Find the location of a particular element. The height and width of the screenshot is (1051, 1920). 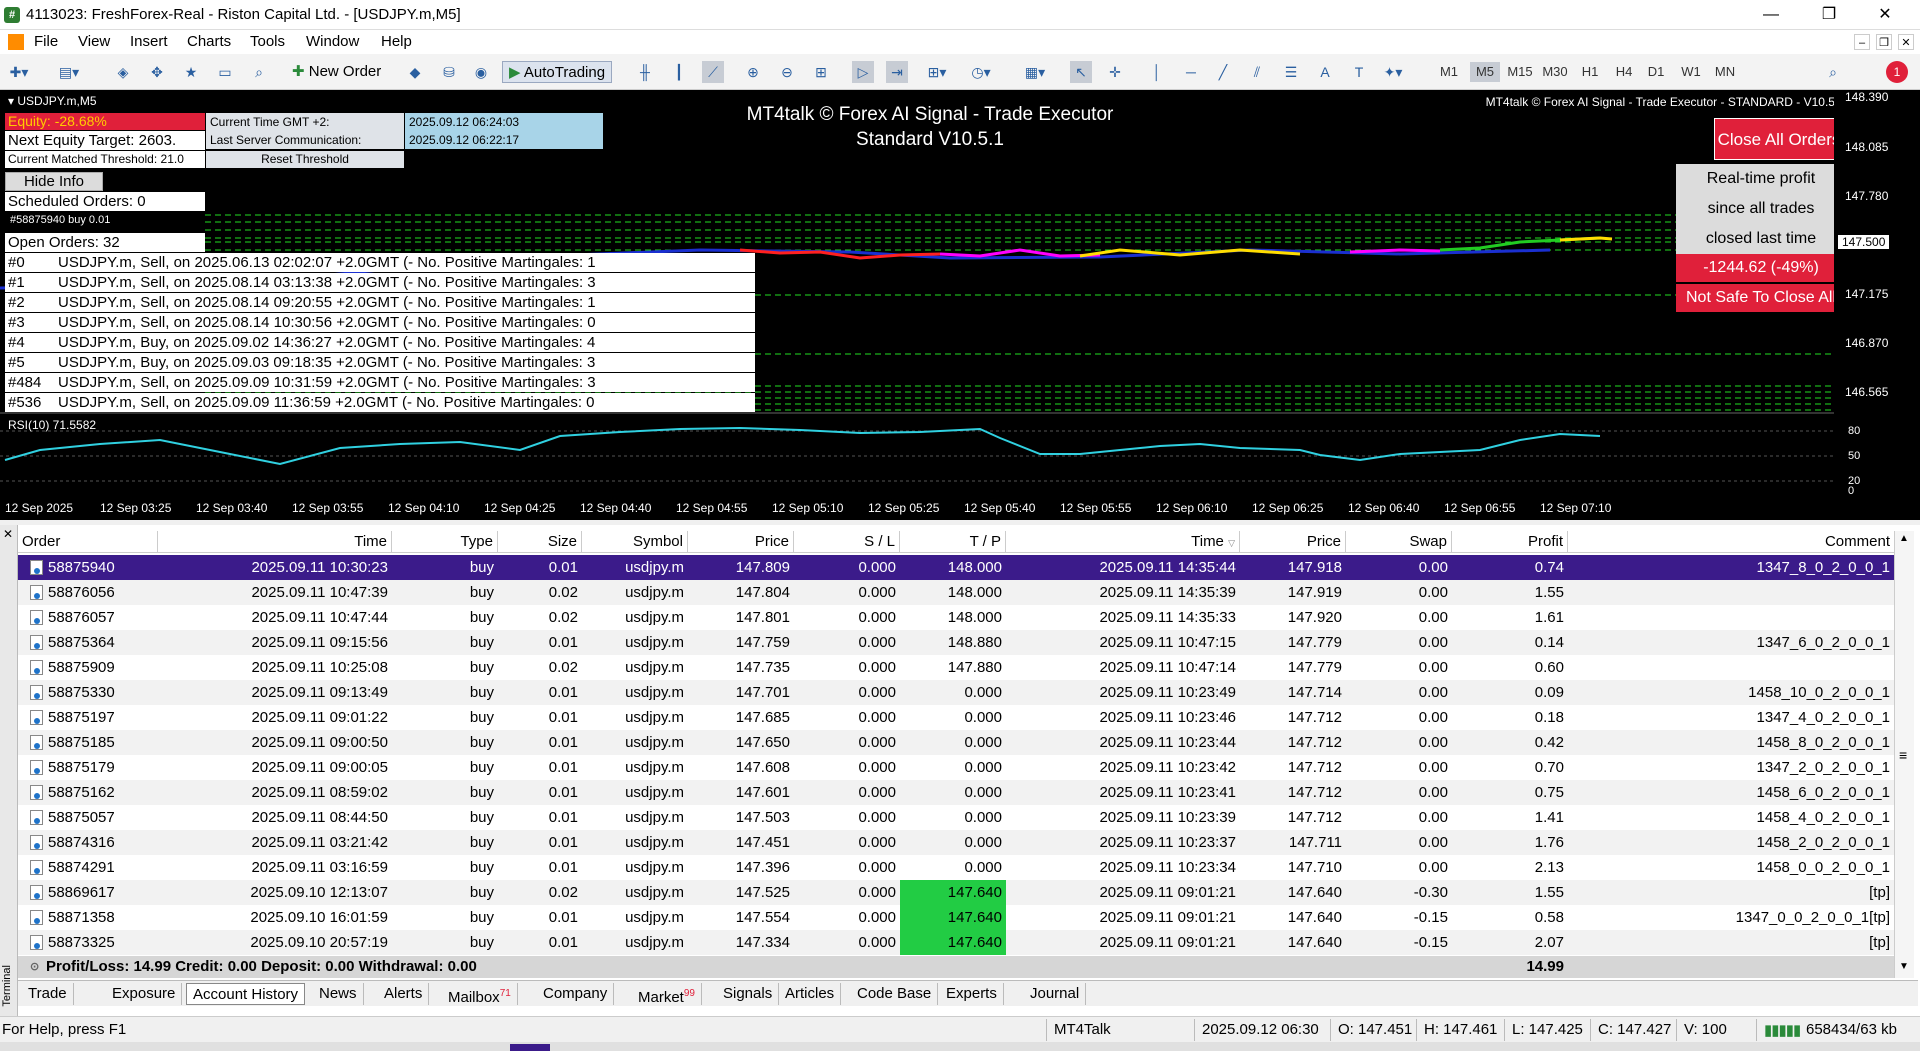

strategy-tester-icon: ⌕ is located at coordinates (259, 72).